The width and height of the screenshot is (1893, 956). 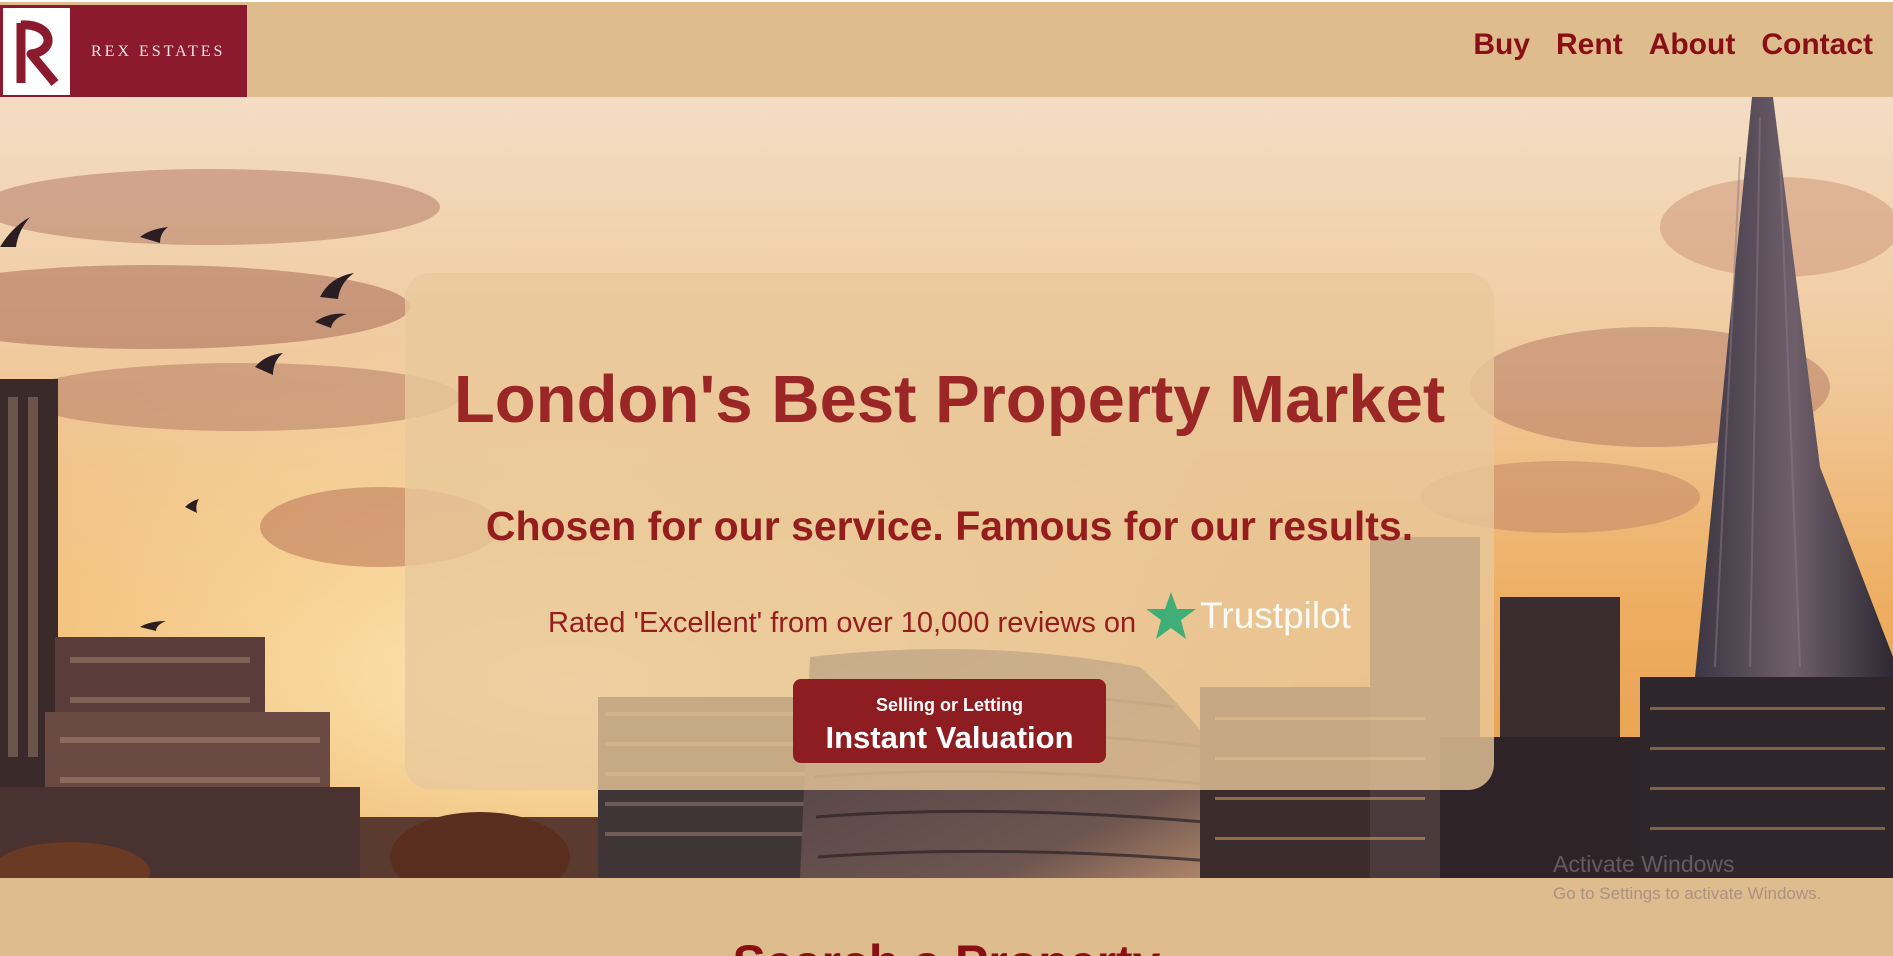 I want to click on nav-buy: Buy, so click(x=1501, y=45).